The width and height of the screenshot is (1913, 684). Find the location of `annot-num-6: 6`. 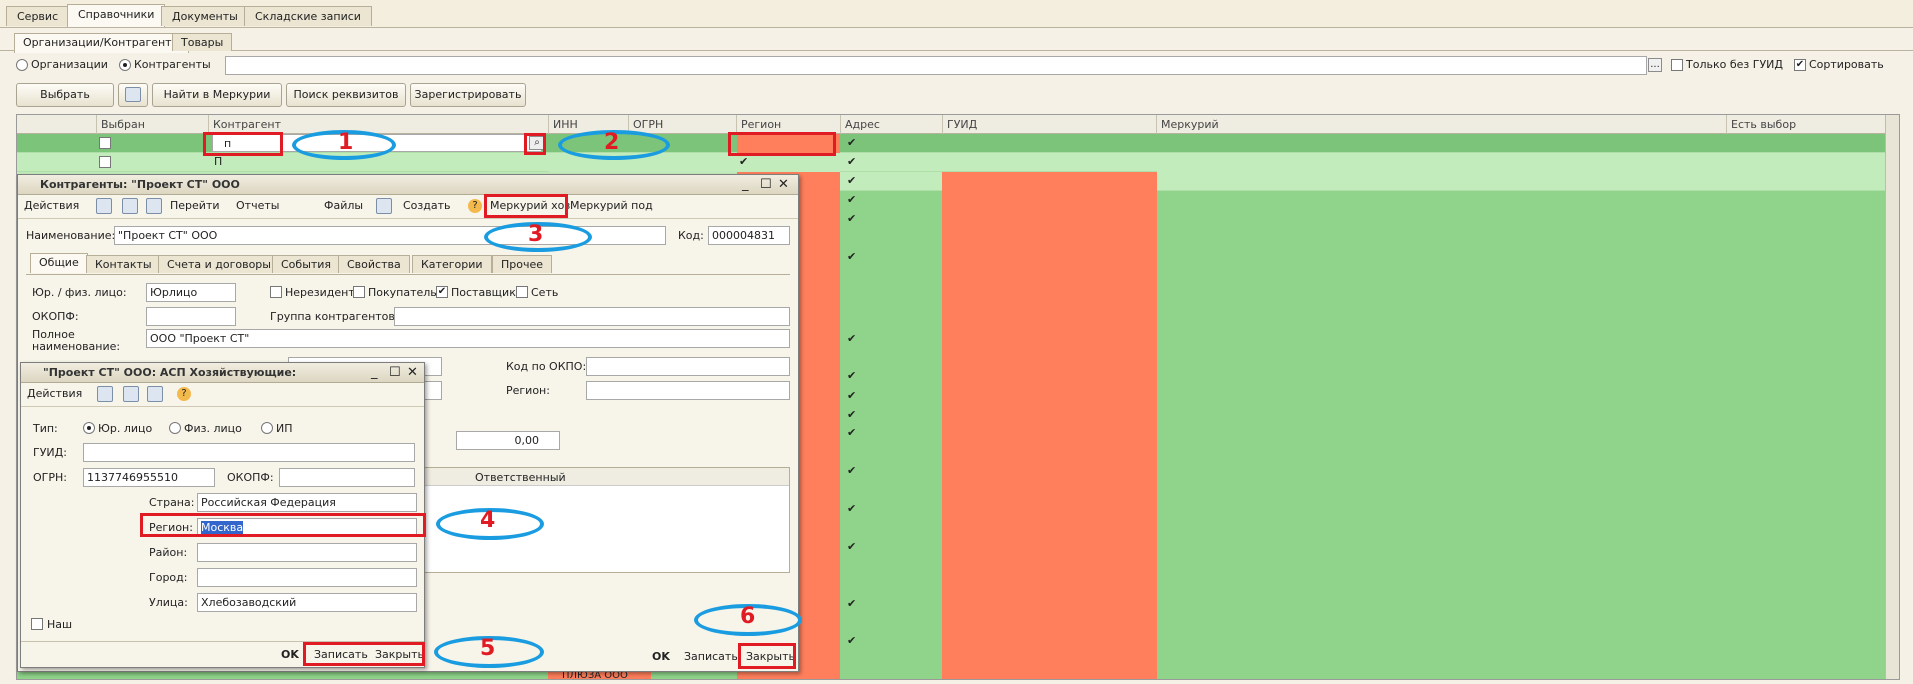

annot-num-6: 6 is located at coordinates (748, 616).